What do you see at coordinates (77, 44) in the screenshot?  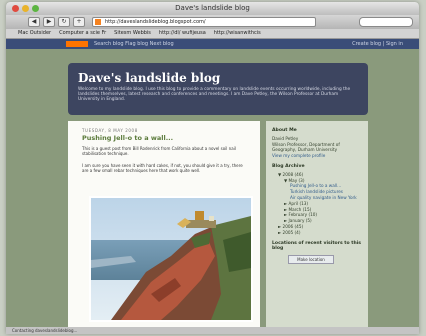 I see `blogger-logo-icon` at bounding box center [77, 44].